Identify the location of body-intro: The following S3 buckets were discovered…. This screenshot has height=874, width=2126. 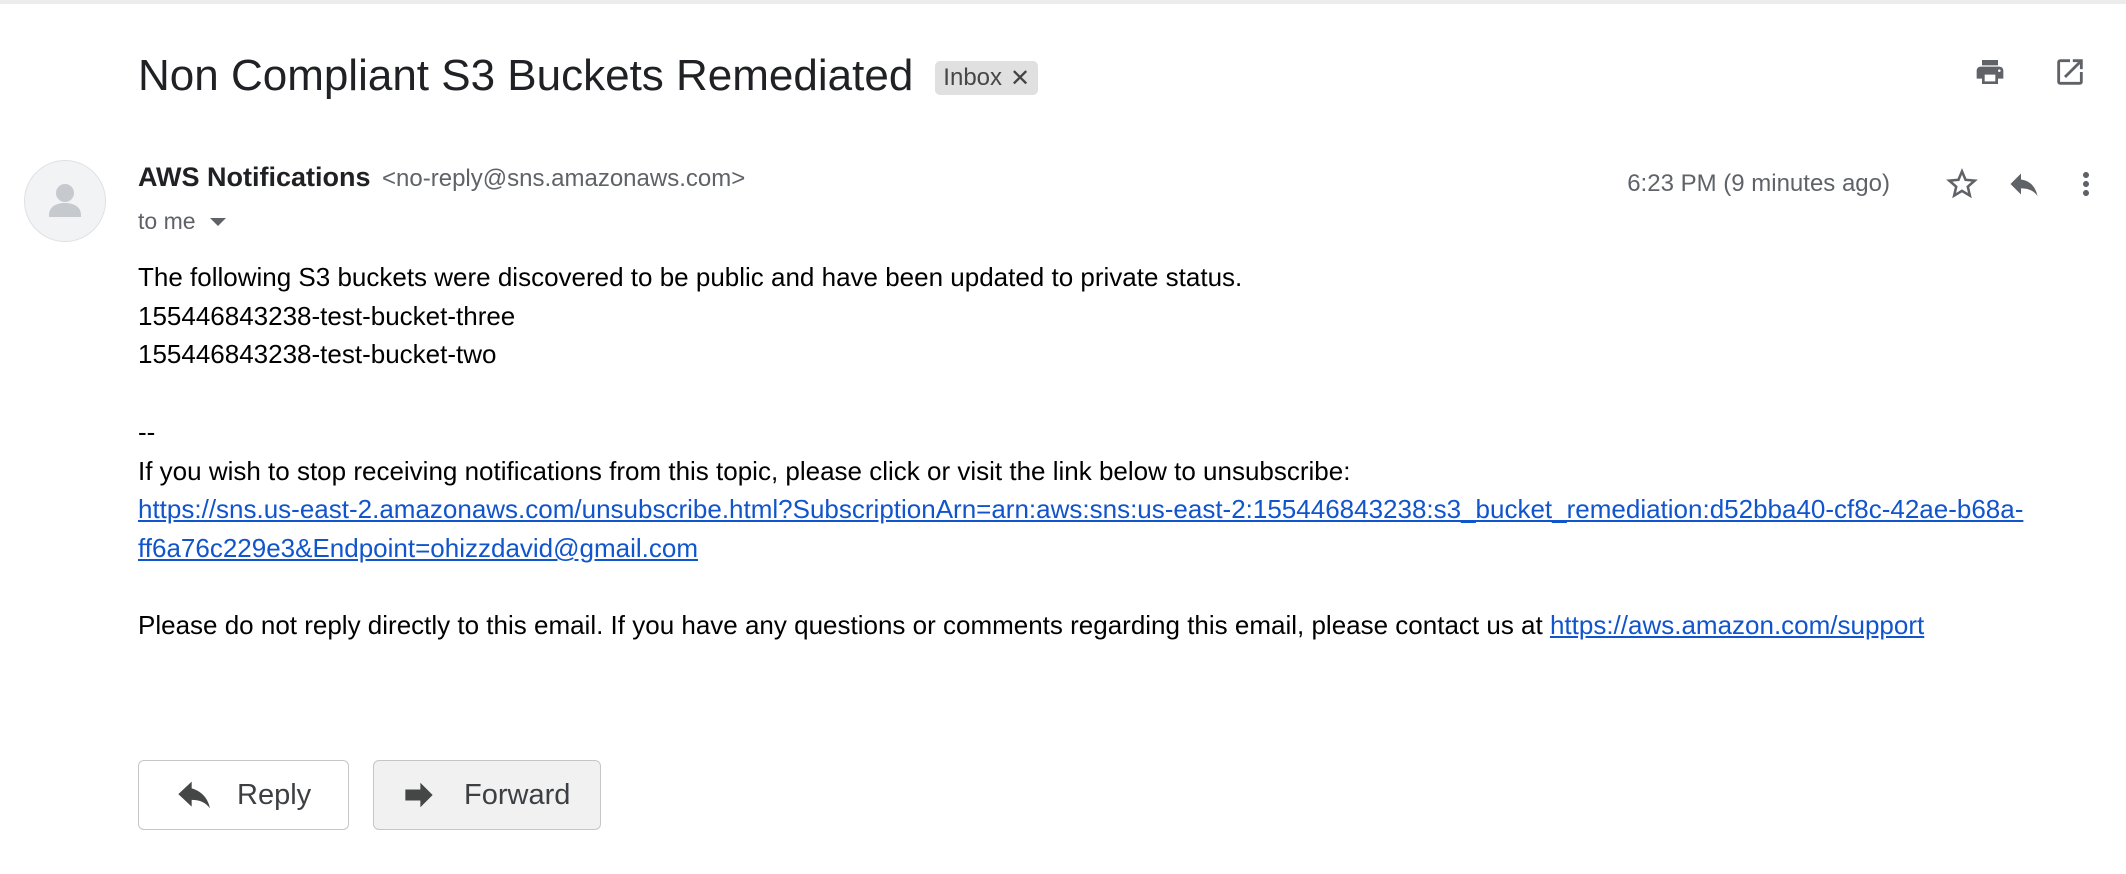
(690, 277).